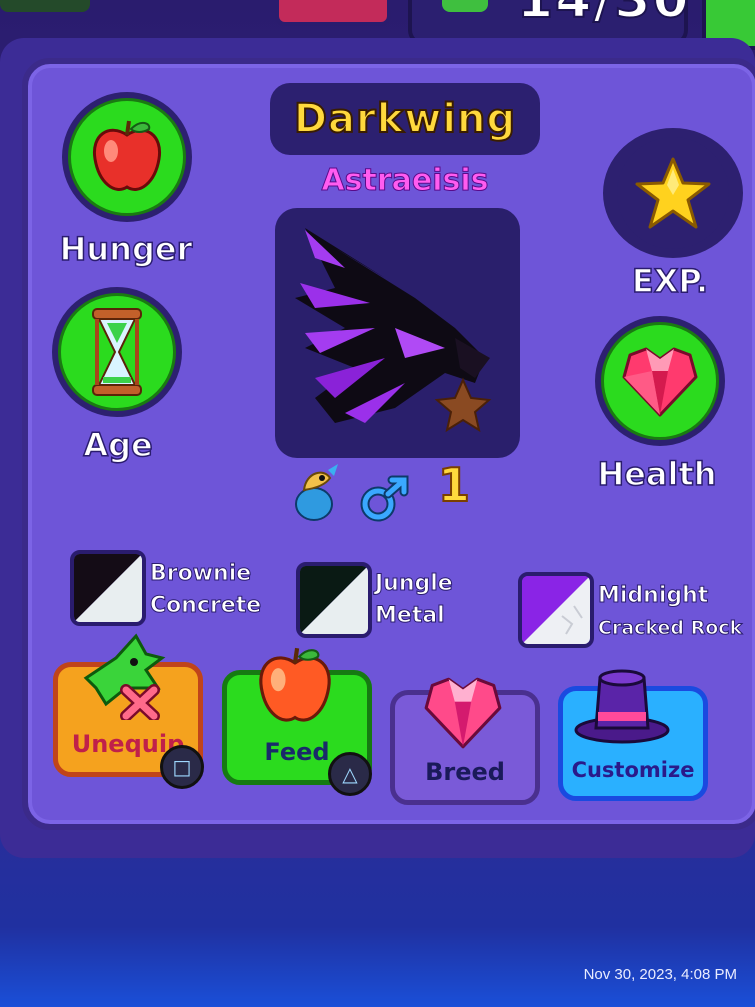 Image resolution: width=755 pixels, height=1007 pixels. I want to click on age-label: Age, so click(118, 445).